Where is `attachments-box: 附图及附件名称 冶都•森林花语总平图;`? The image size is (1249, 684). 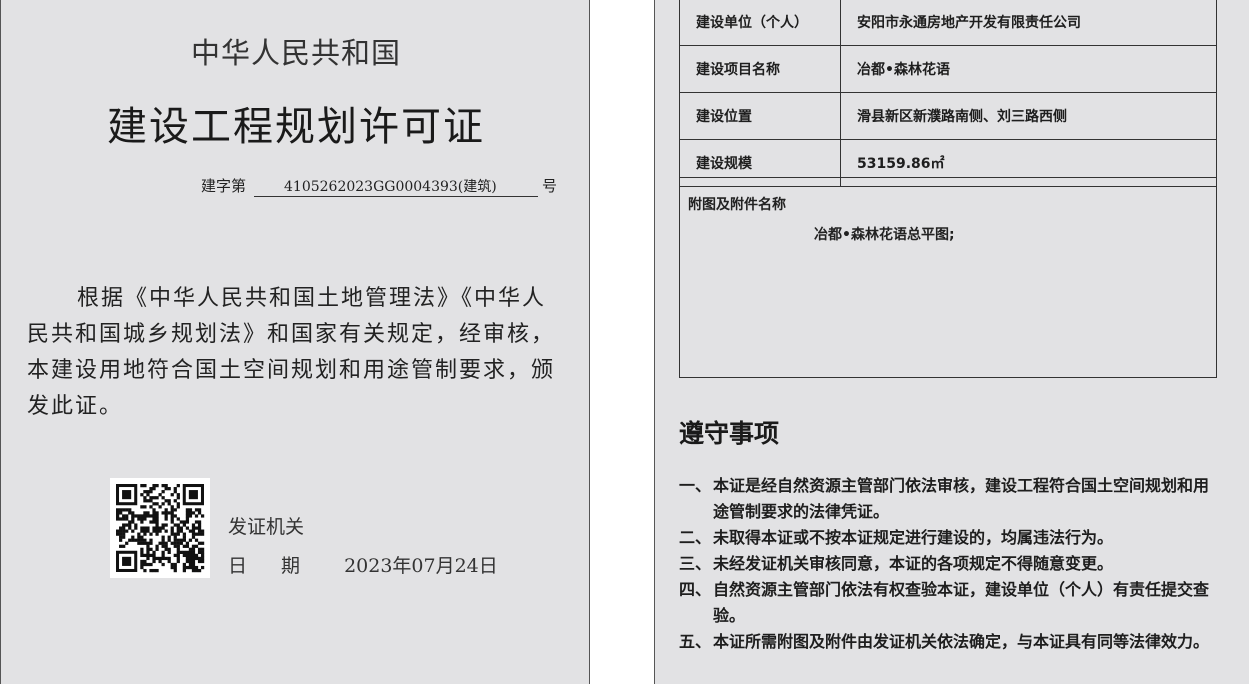
attachments-box: 附图及附件名称 冶都•森林花语总平图; is located at coordinates (948, 277).